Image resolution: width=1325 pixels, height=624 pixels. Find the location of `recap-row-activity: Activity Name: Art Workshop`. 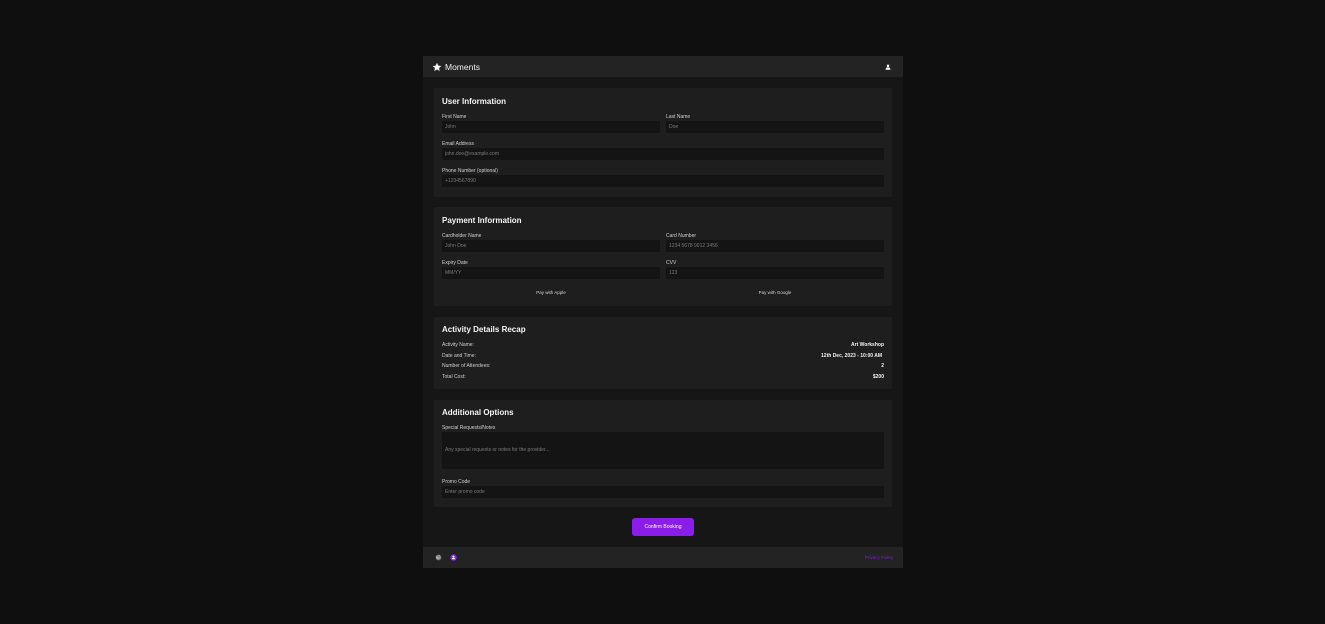

recap-row-activity: Activity Name: Art Workshop is located at coordinates (663, 345).